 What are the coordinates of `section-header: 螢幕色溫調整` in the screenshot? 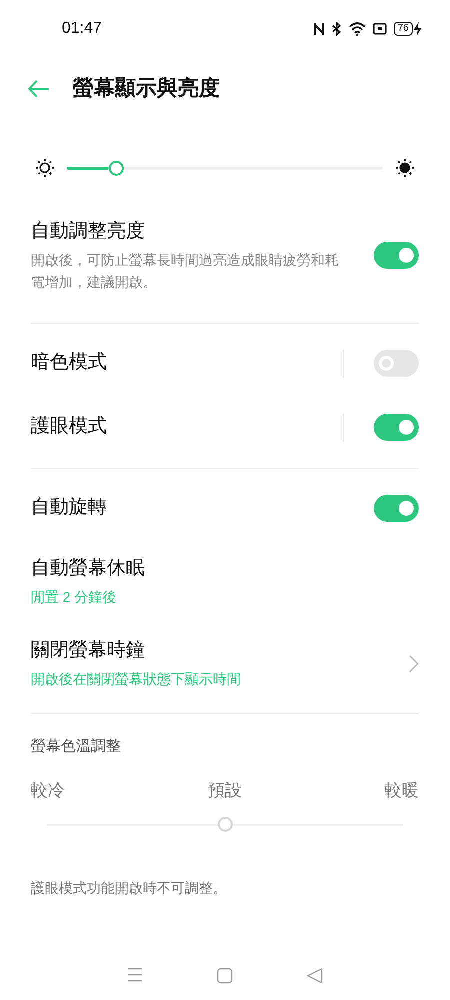 It's located at (76, 746).